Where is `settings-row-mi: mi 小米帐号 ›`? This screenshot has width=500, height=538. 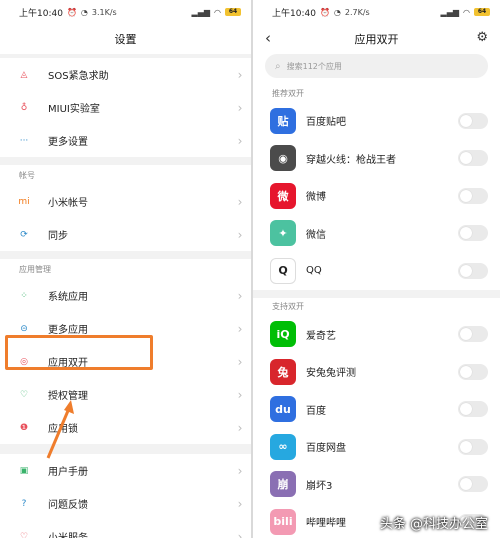
settings-row-mi: mi 小米帐号 › is located at coordinates (125, 201).